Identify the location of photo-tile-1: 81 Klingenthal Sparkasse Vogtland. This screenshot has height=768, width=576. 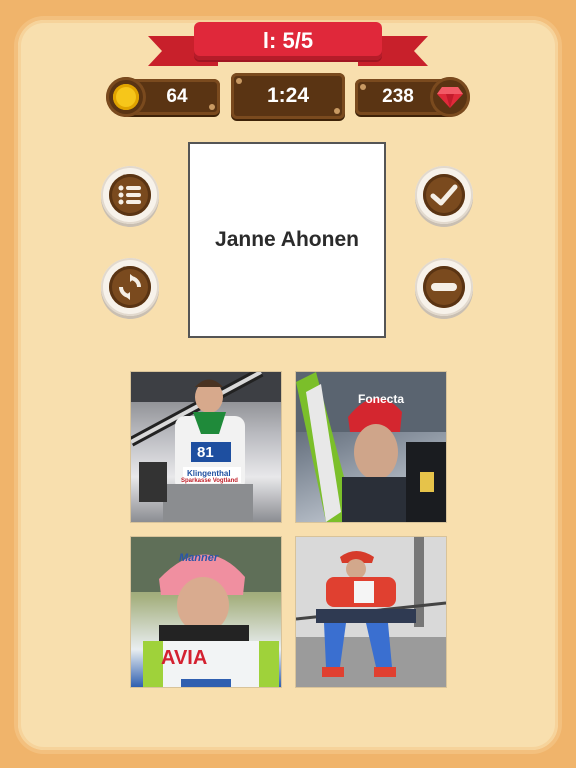
(206, 447).